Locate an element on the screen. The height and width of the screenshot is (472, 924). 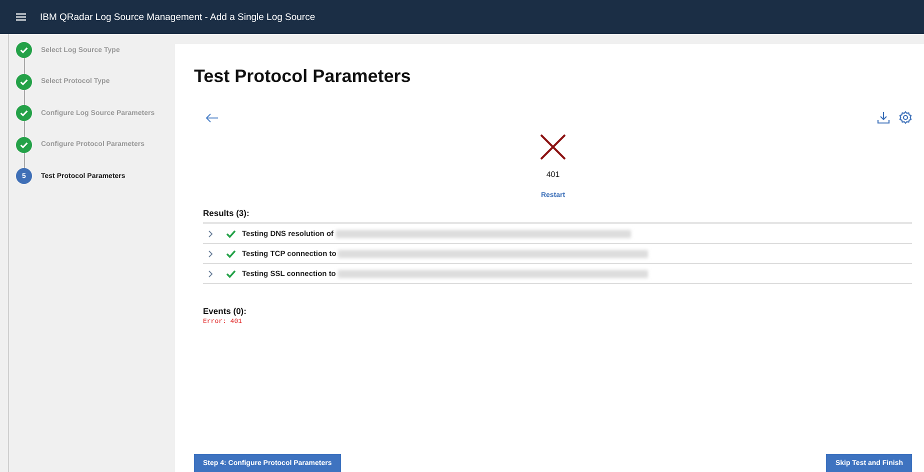
status-code: 401 is located at coordinates (553, 174).